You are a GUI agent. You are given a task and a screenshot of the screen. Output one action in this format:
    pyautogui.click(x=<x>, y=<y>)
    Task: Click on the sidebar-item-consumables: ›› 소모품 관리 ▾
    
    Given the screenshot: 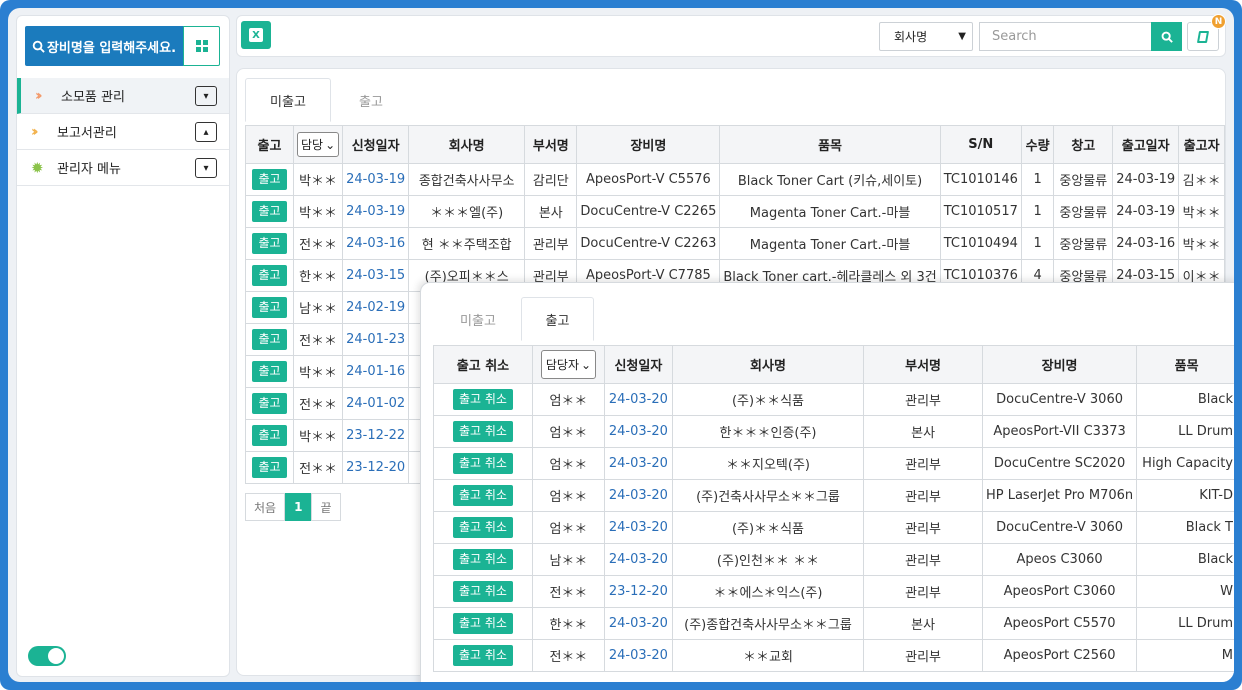 What is the action you would take?
    pyautogui.click(x=123, y=96)
    